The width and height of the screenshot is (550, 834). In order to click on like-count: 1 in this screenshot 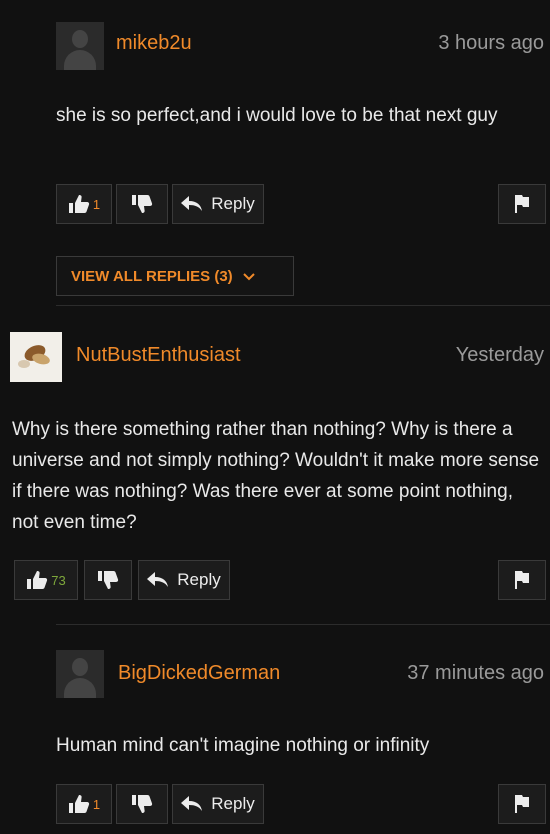, I will do `click(96, 804)`.